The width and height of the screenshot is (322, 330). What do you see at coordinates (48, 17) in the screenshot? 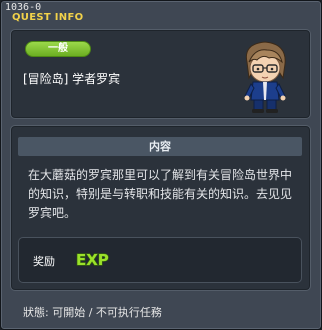
I see `window-title: QUEST INFO` at bounding box center [48, 17].